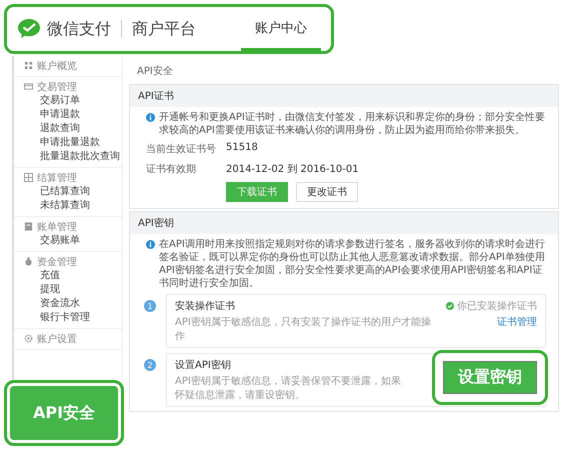 This screenshot has width=569, height=452. I want to click on sidebar-item: 交易账单, so click(68, 241).